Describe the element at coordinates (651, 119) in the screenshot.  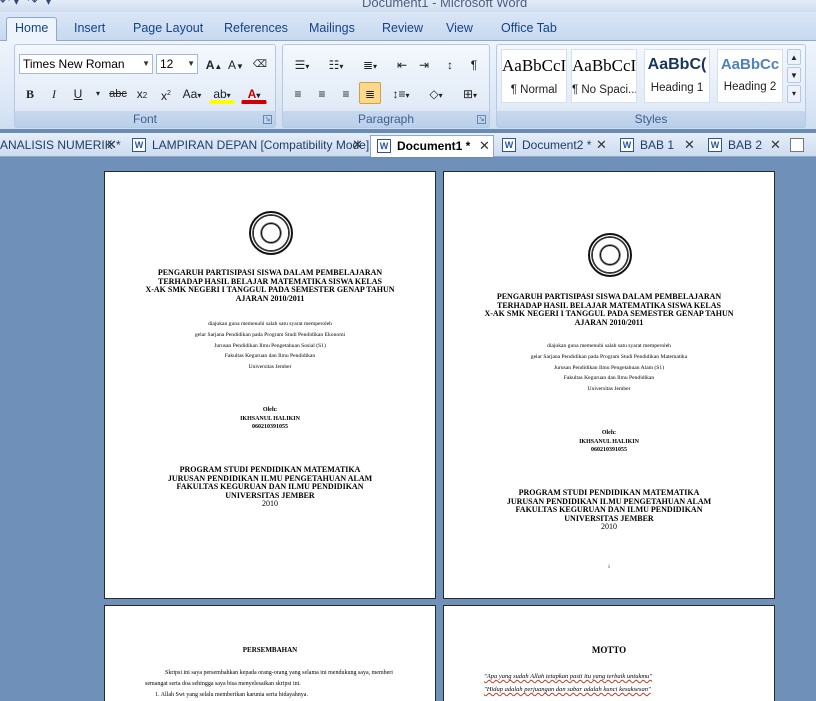
I see `styles-group-label: Styles` at that location.